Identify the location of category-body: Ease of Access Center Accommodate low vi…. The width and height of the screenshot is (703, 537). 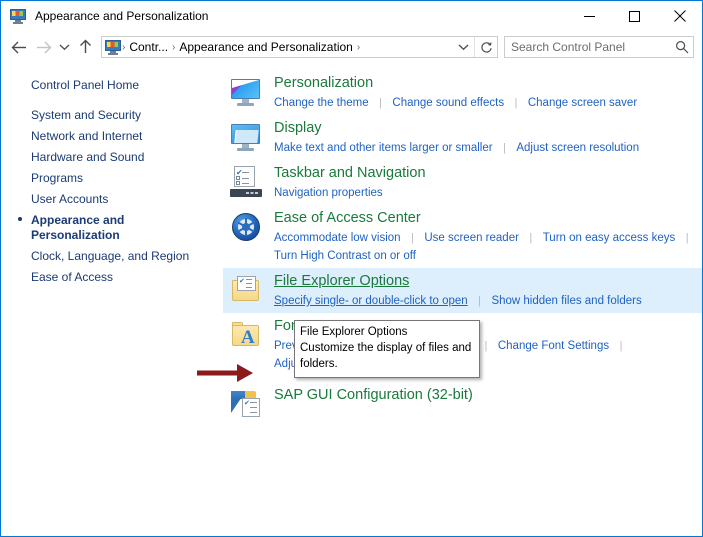
(488, 236).